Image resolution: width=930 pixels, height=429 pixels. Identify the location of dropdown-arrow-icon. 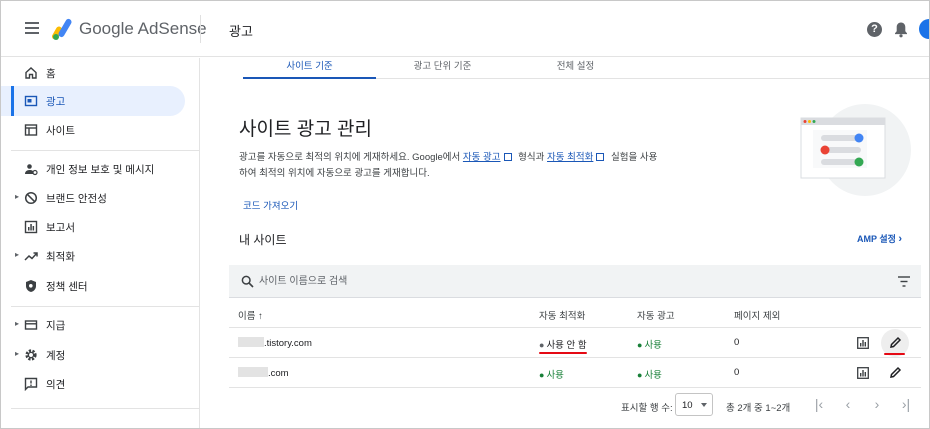
(704, 405).